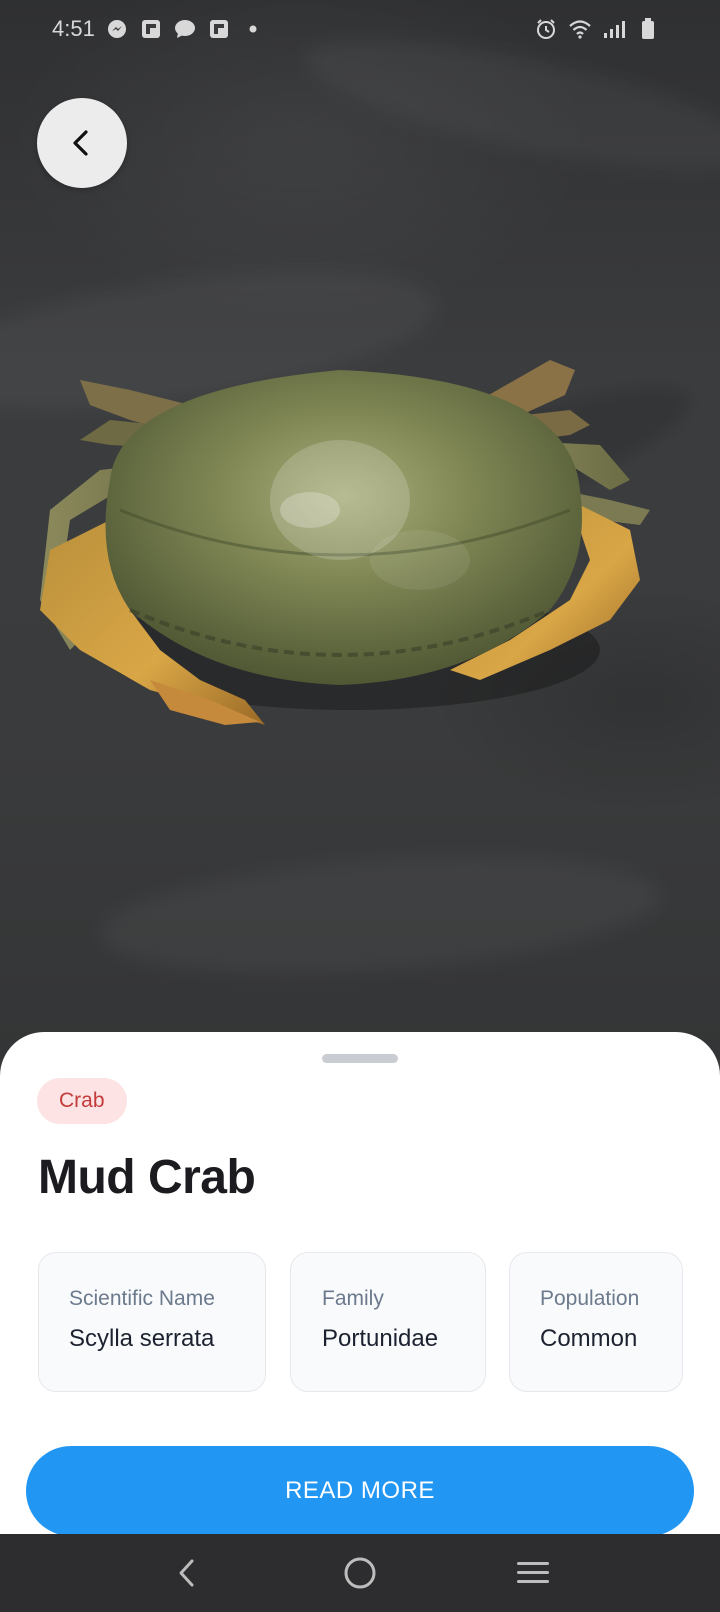  I want to click on recents-icon, so click(533, 1572).